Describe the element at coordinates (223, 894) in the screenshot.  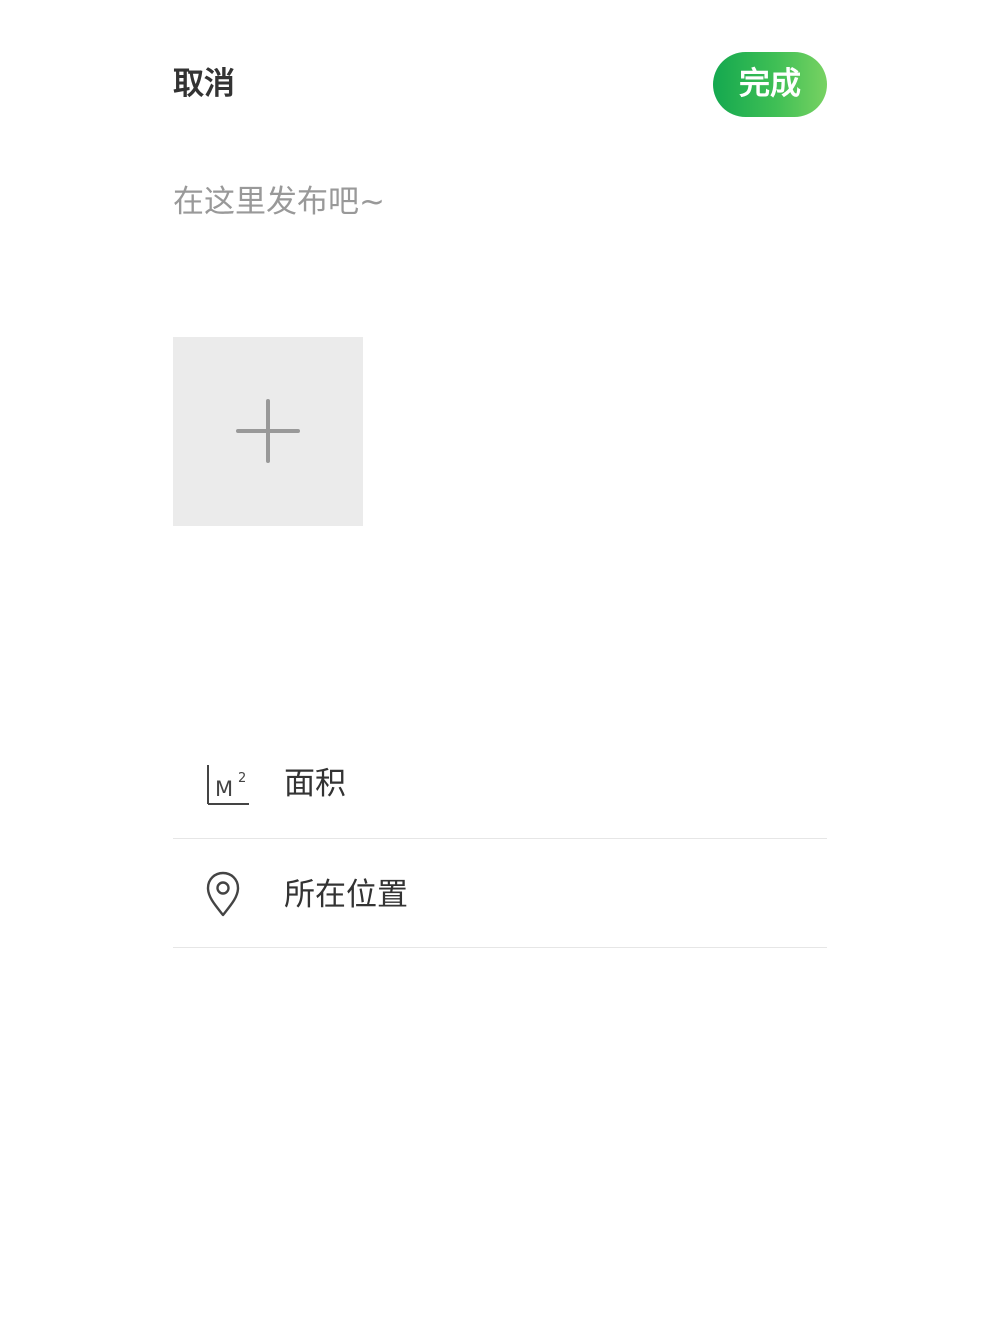
I see `location-pin-icon` at that location.